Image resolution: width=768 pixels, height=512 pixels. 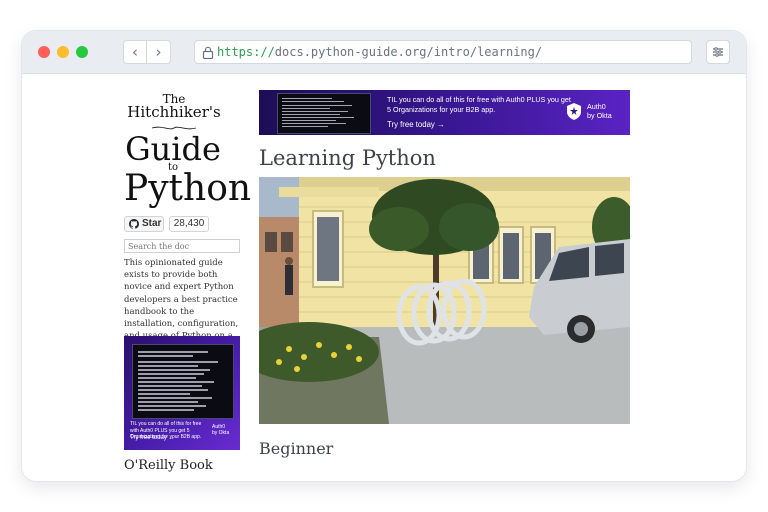 What do you see at coordinates (188, 188) in the screenshot?
I see `logo-python: Python` at bounding box center [188, 188].